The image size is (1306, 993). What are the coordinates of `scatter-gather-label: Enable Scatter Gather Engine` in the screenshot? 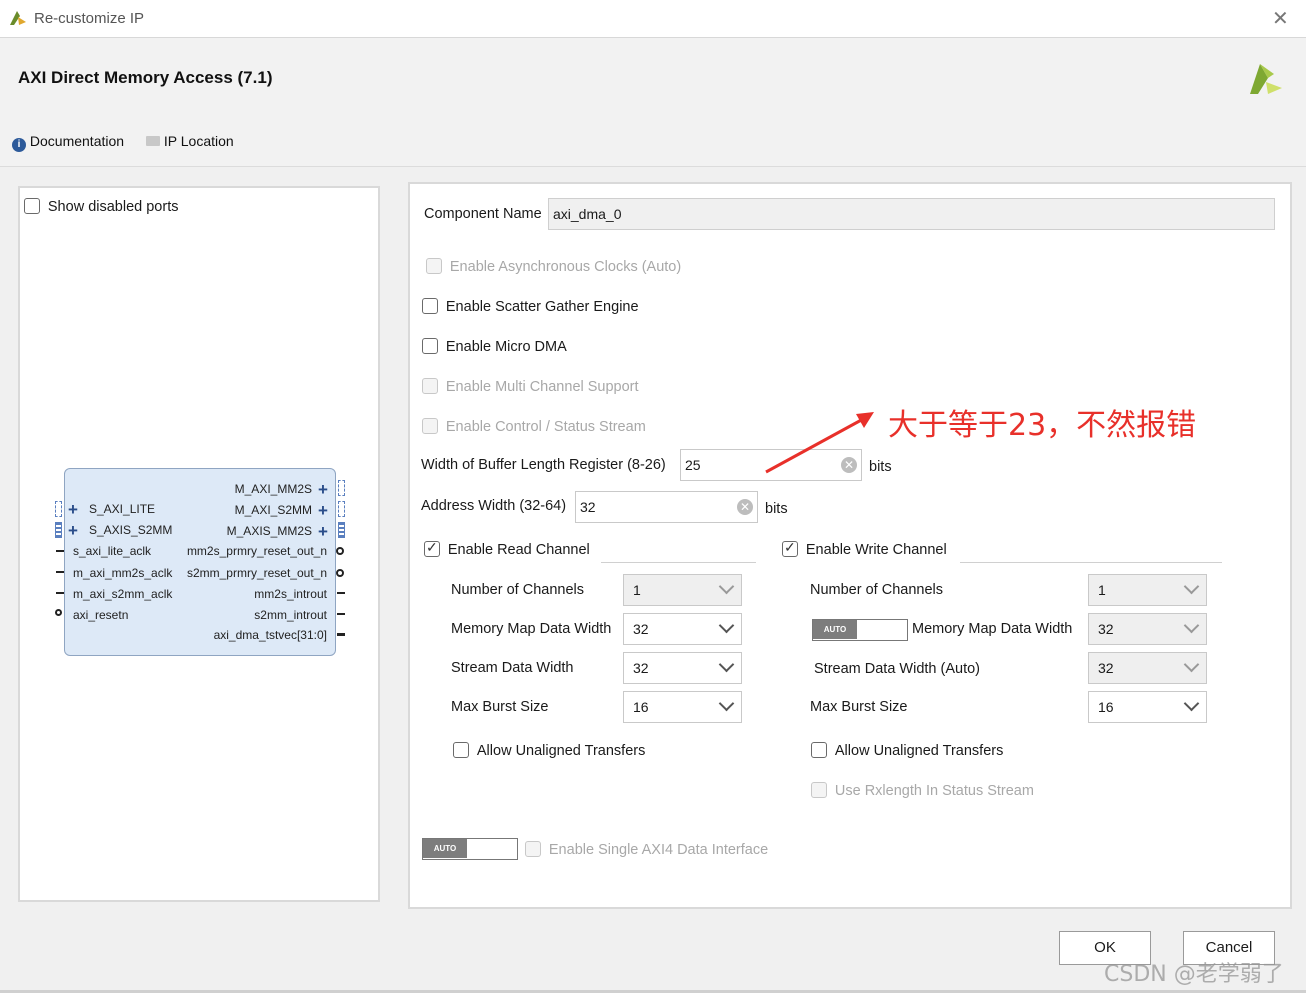 It's located at (542, 307).